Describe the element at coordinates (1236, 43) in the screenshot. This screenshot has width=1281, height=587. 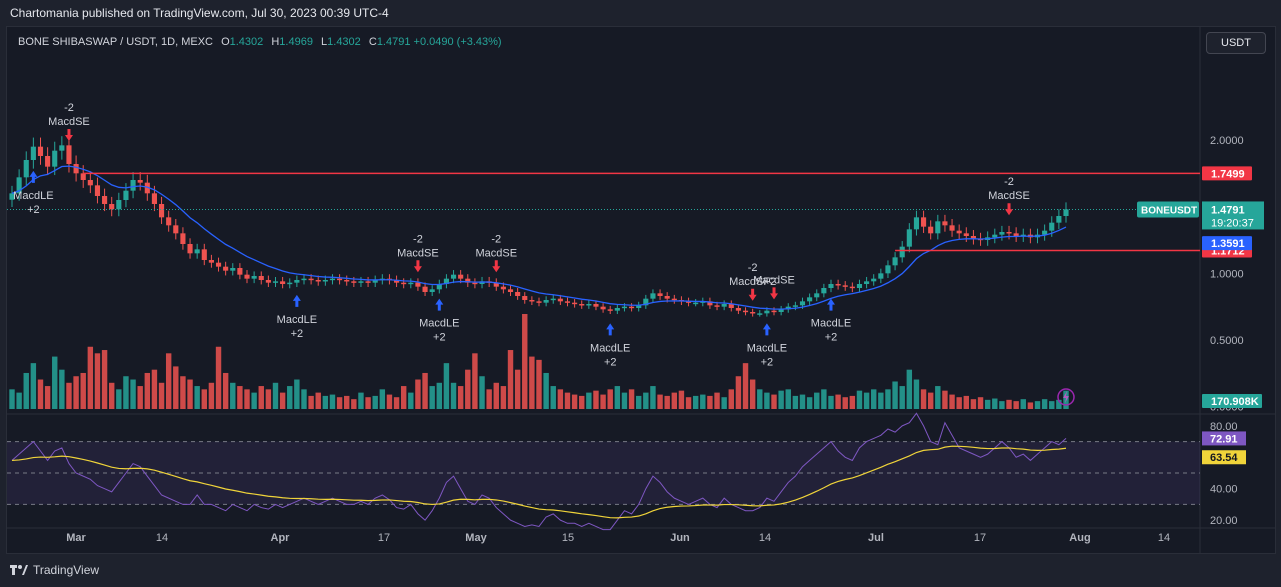
I see `currency-button: USDT` at that location.